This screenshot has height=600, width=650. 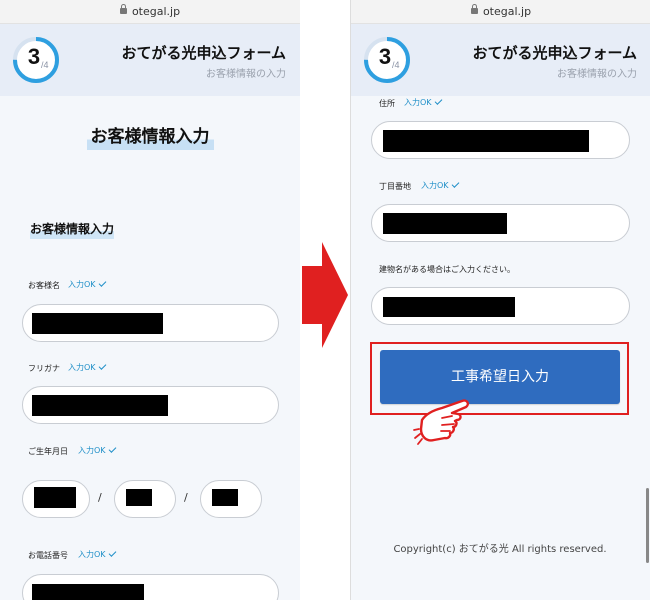 I want to click on address-label: 住所, so click(x=387, y=103).